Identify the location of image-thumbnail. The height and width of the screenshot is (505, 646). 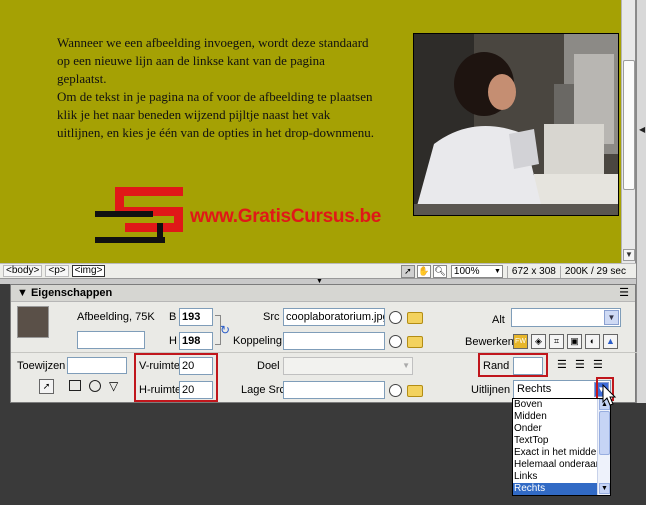
(33, 322).